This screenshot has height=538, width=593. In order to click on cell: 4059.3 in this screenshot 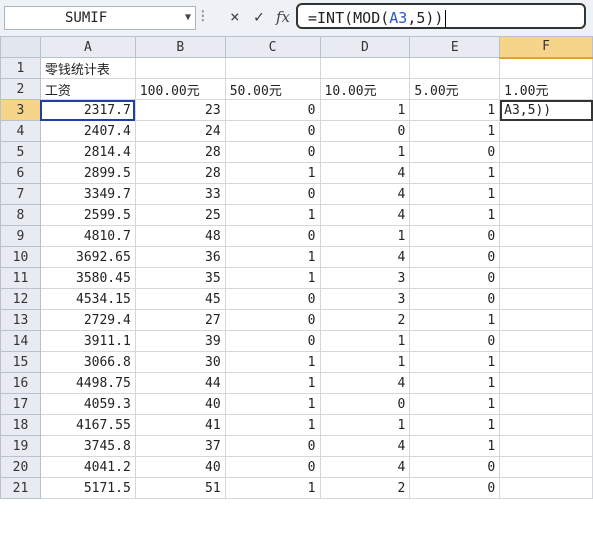, I will do `click(87, 404)`.